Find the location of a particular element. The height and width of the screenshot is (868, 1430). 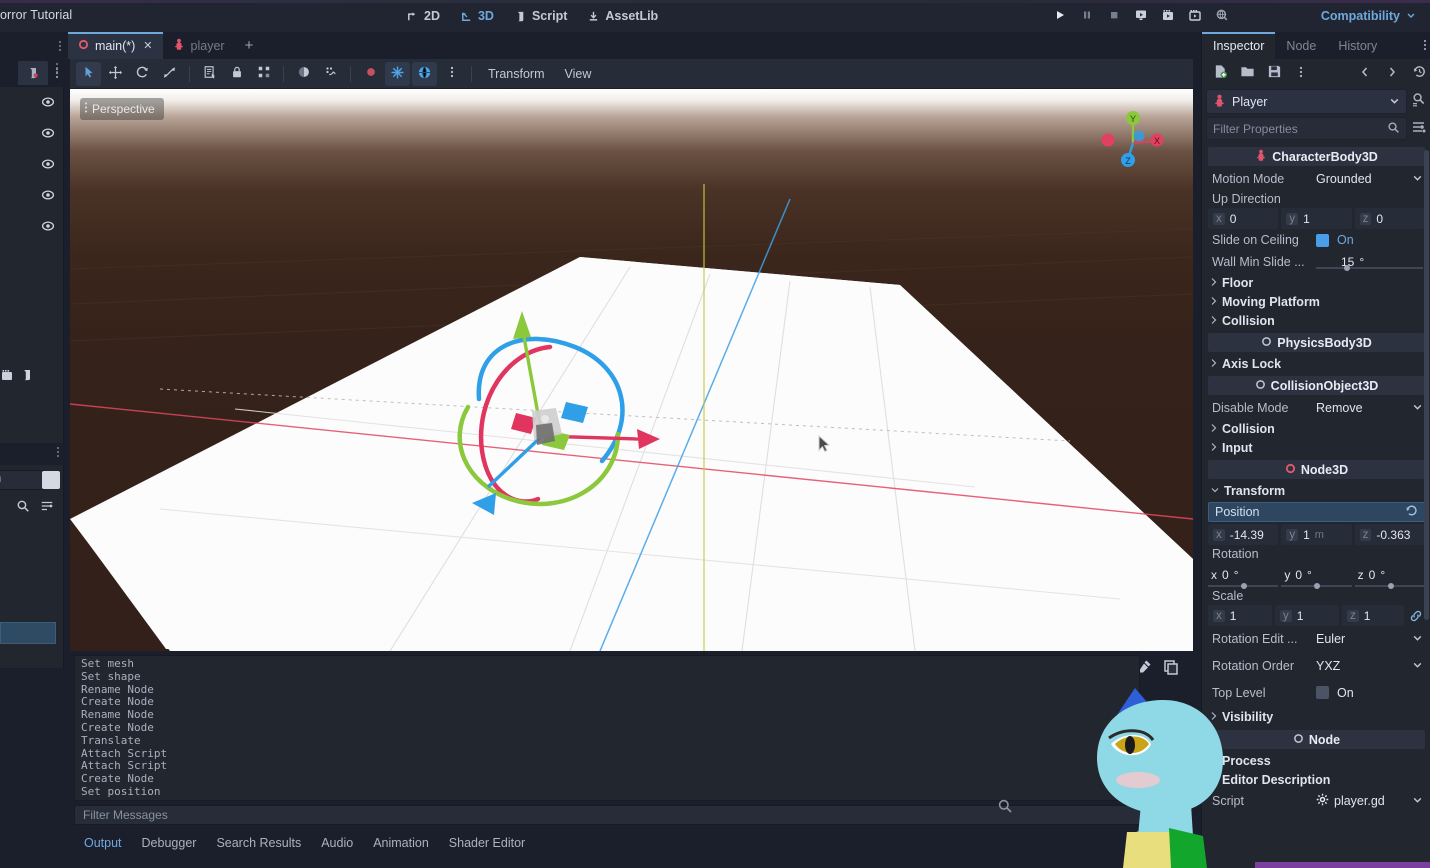

inspector-dock-menu-button is located at coordinates (1425, 46).